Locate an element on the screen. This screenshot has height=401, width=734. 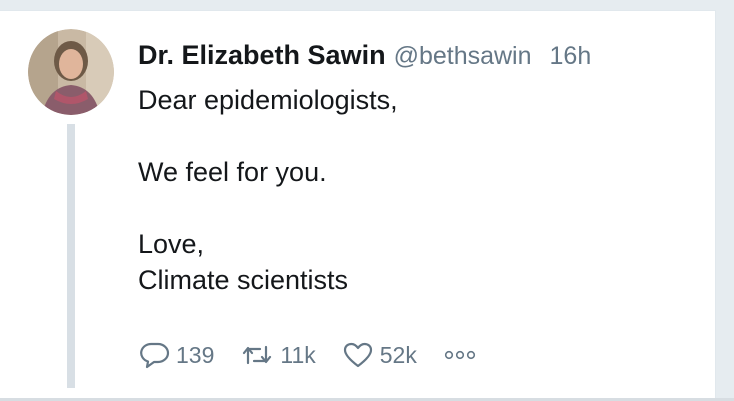
timestamp: 16h is located at coordinates (571, 56).